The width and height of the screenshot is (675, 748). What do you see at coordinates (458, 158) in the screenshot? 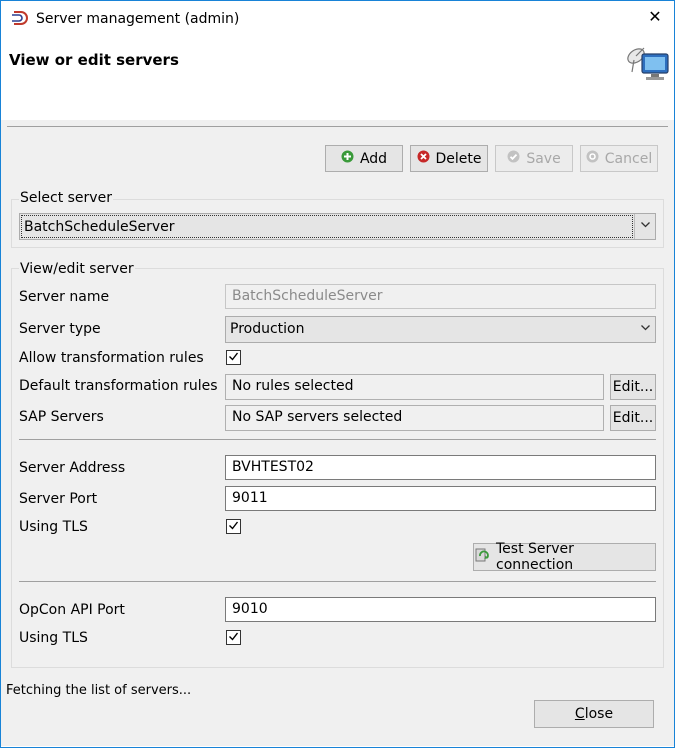
I see `delete-label: Delete` at bounding box center [458, 158].